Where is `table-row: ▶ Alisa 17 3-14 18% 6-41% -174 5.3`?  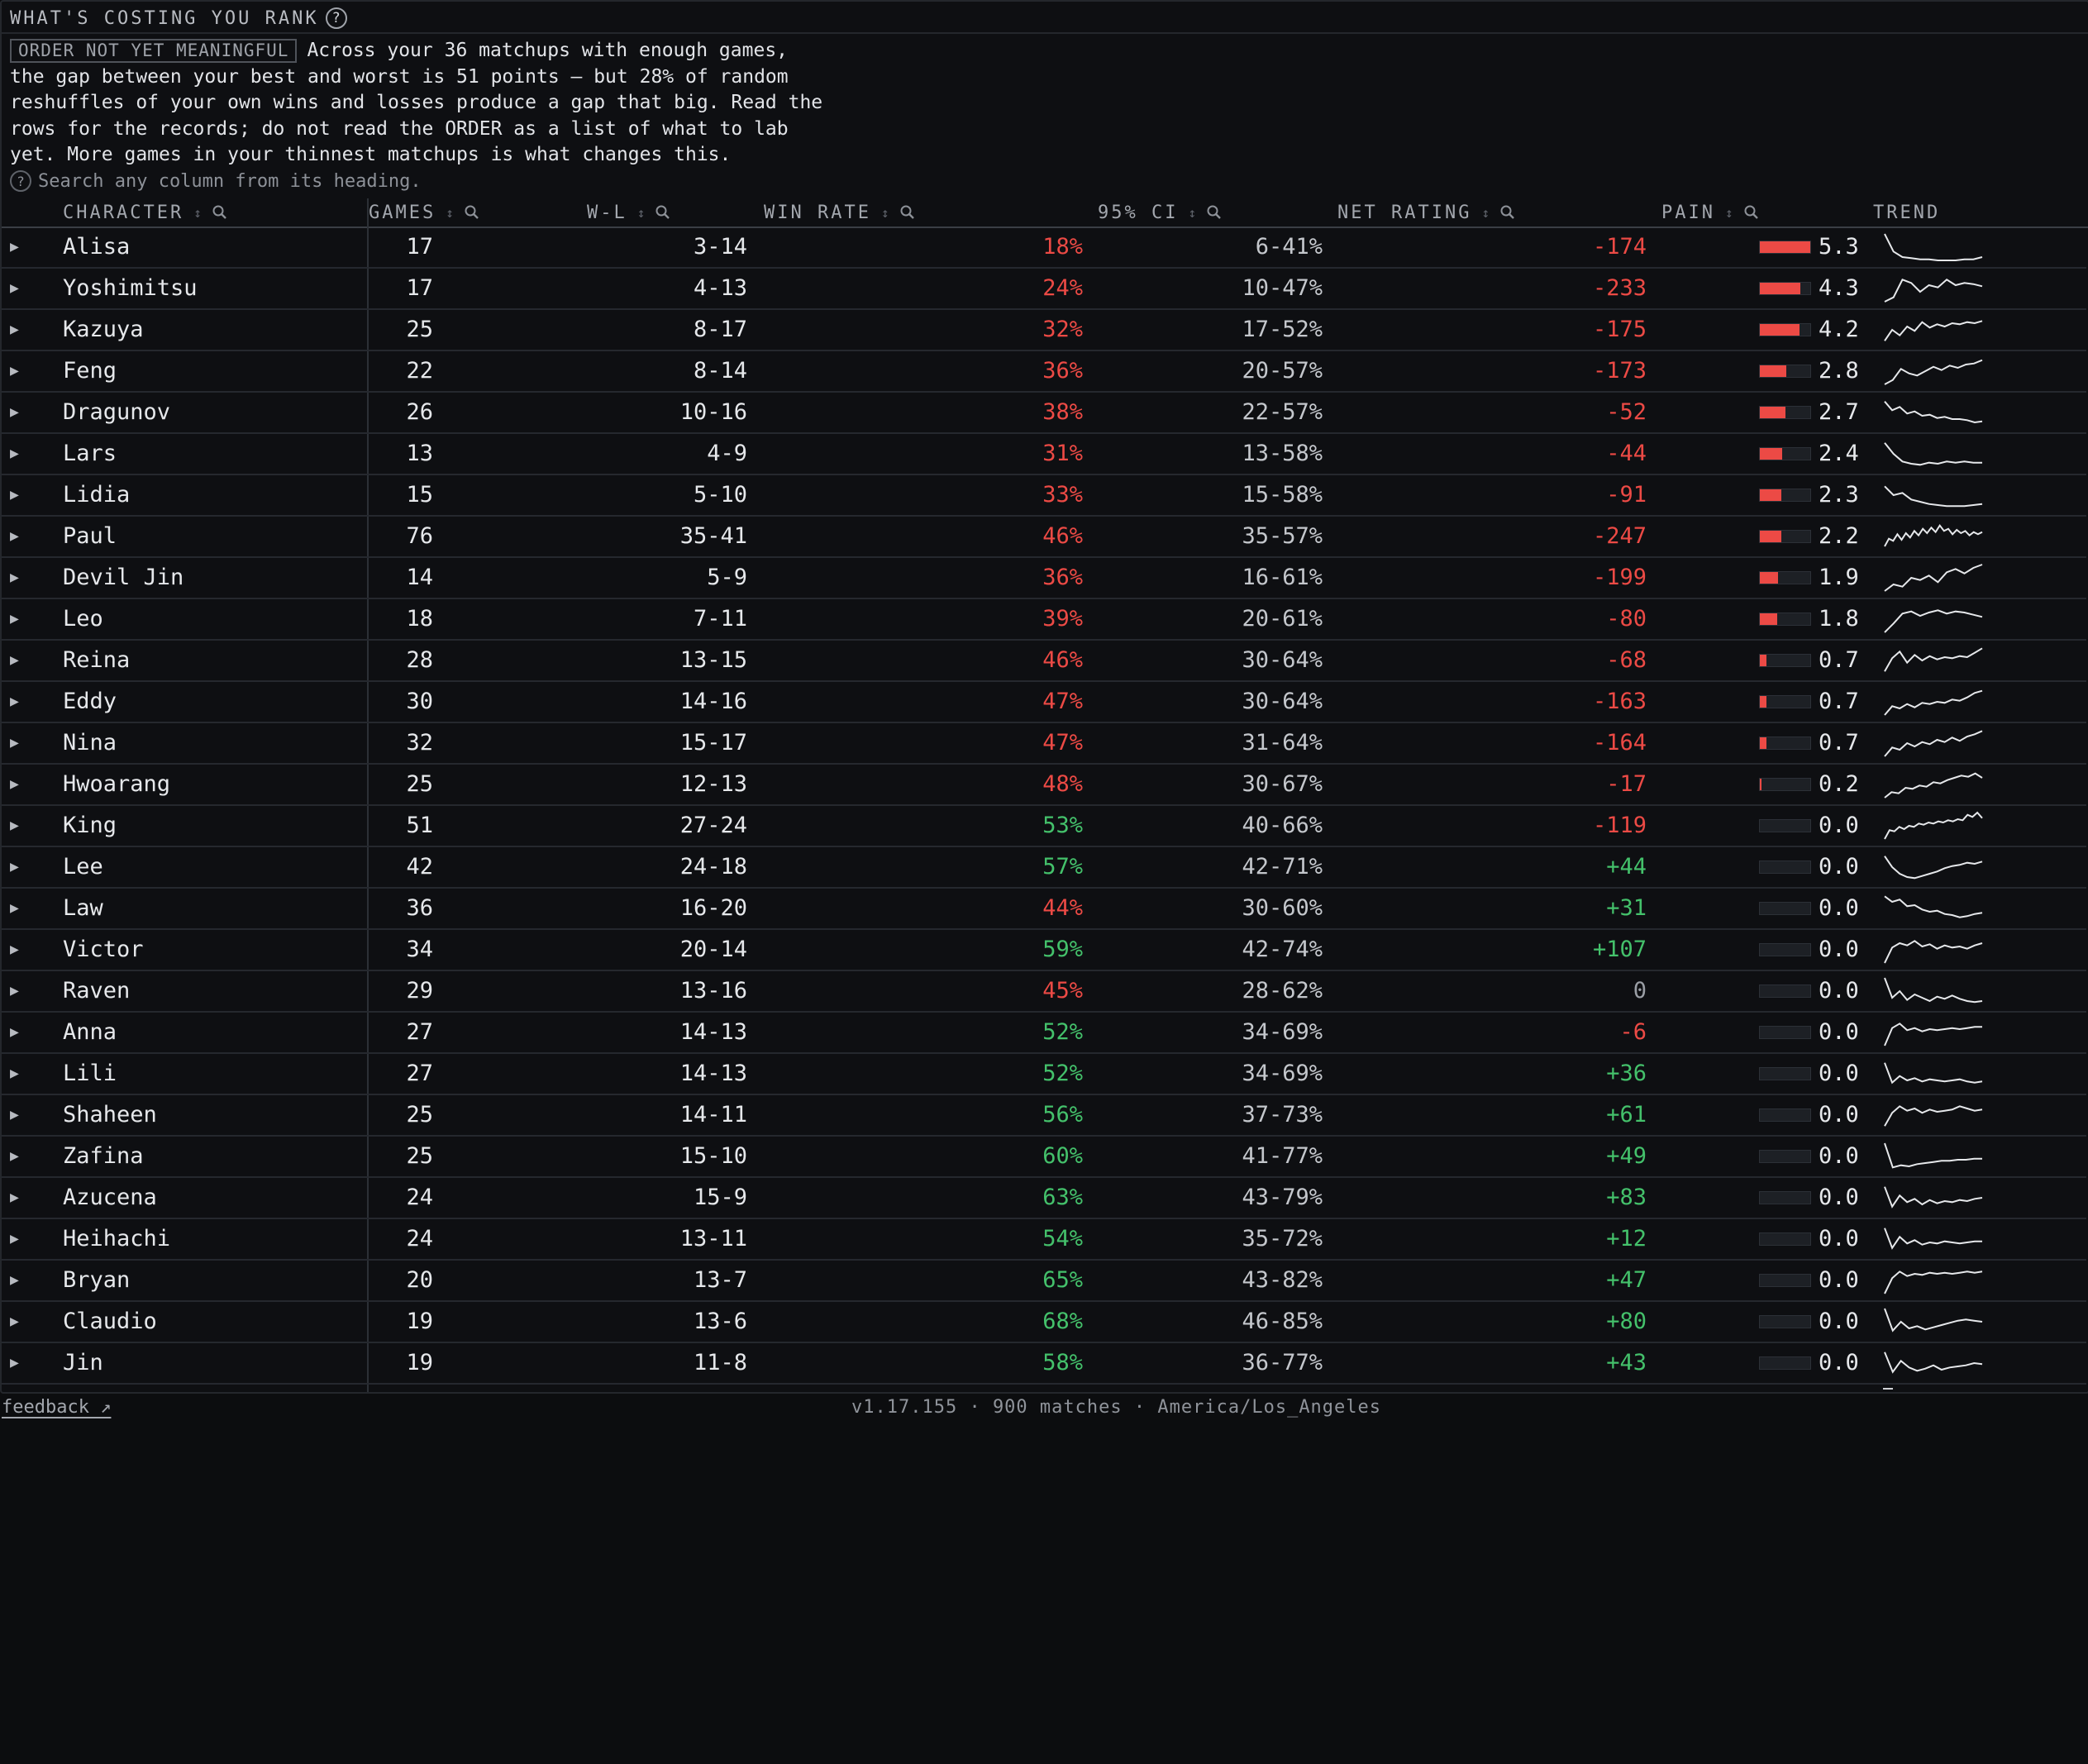 table-row: ▶ Alisa 17 3-14 18% 6-41% -174 5.3 is located at coordinates (1044, 248).